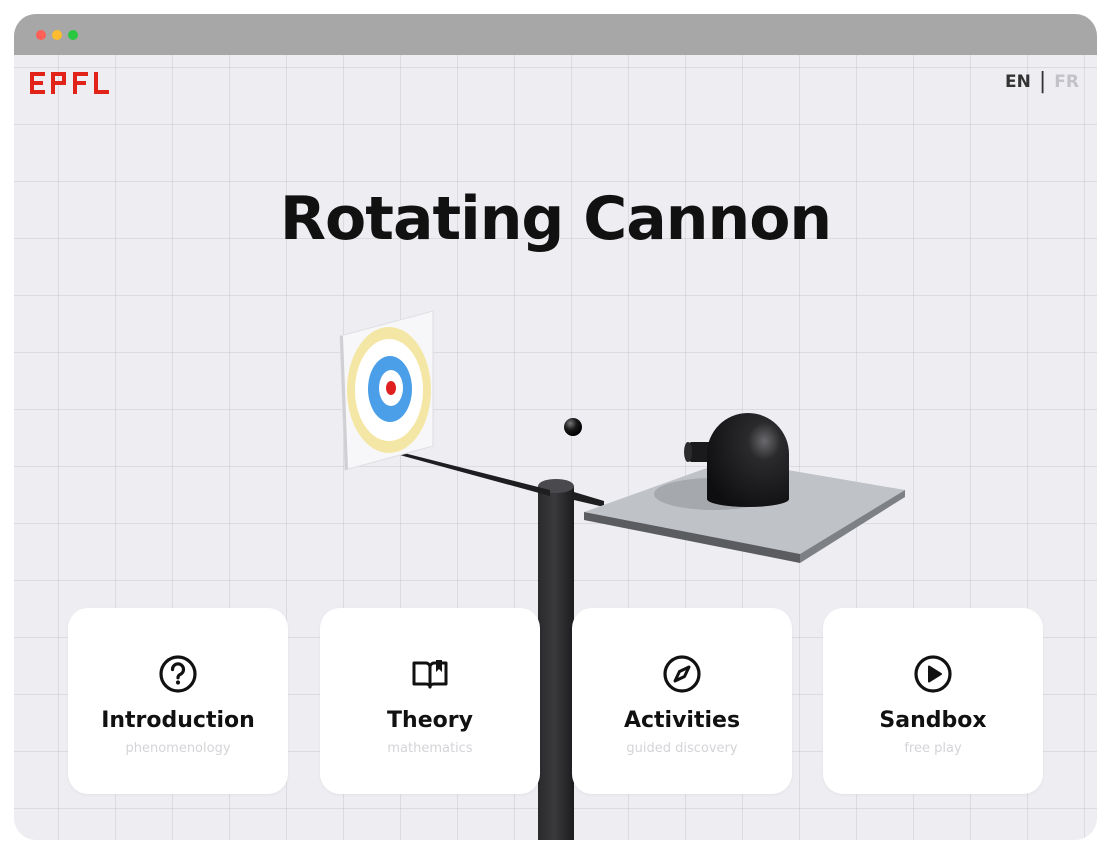  I want to click on card-activities: Activities guided discovery, so click(682, 701).